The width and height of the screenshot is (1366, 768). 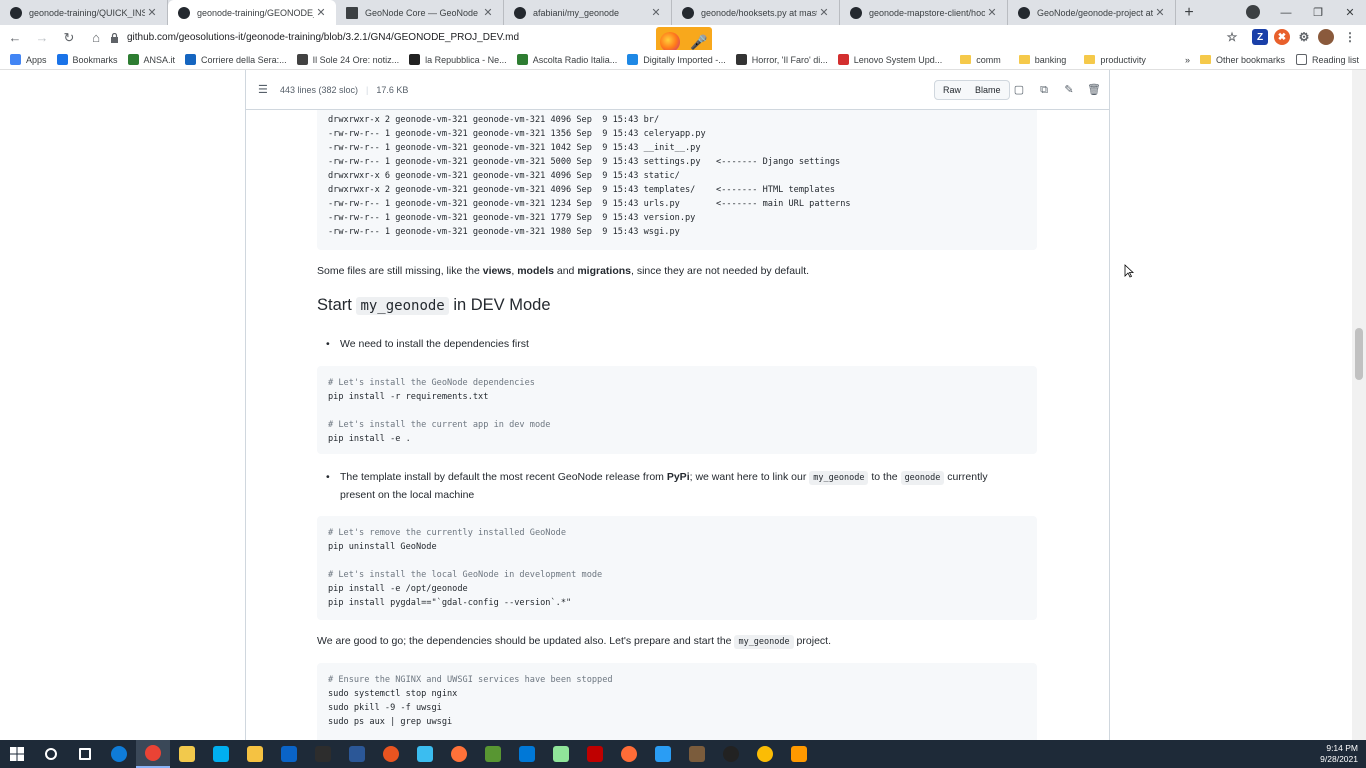 What do you see at coordinates (51, 754) in the screenshot?
I see `search-icon` at bounding box center [51, 754].